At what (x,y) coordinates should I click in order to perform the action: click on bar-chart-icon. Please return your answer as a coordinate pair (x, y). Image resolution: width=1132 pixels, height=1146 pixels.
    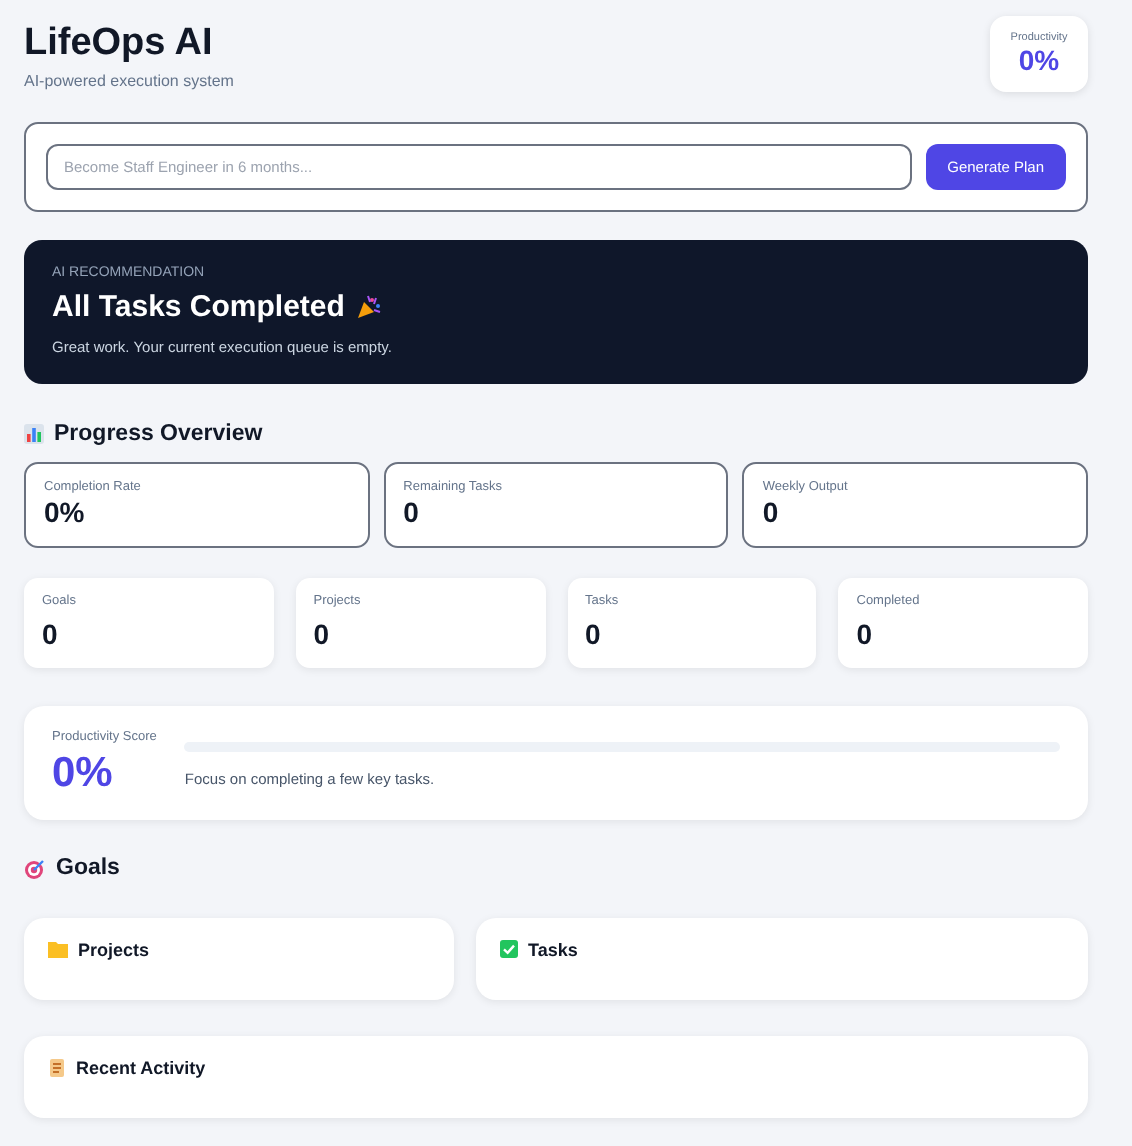
    Looking at the image, I should click on (34, 434).